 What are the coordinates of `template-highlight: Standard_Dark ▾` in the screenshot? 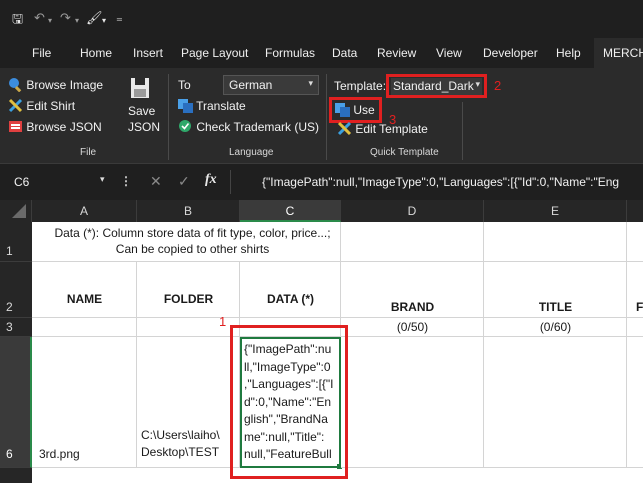 It's located at (436, 86).